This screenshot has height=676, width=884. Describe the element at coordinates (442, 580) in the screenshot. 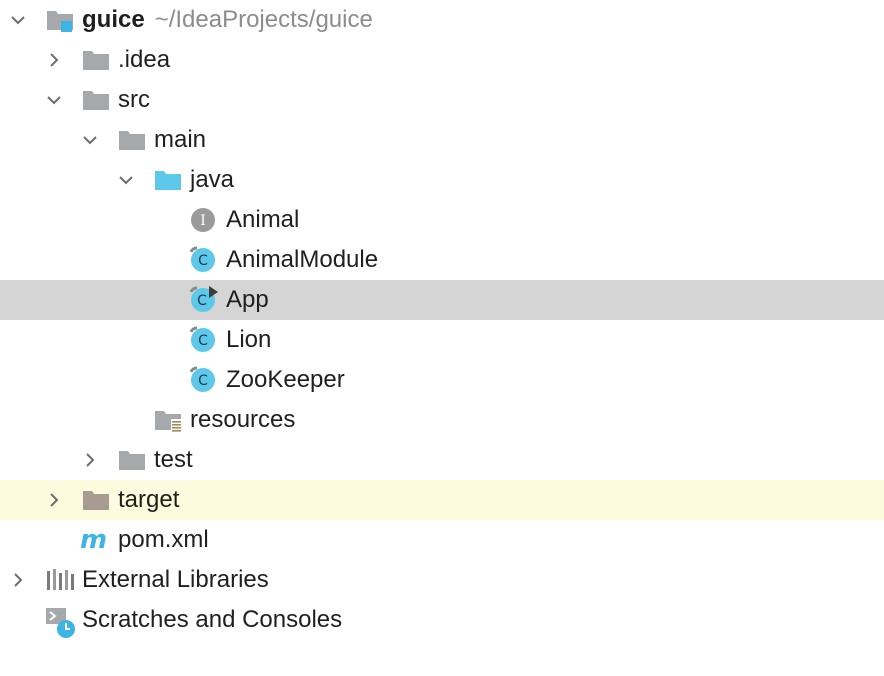

I see `tree-row-external-libraries: External Libraries` at that location.